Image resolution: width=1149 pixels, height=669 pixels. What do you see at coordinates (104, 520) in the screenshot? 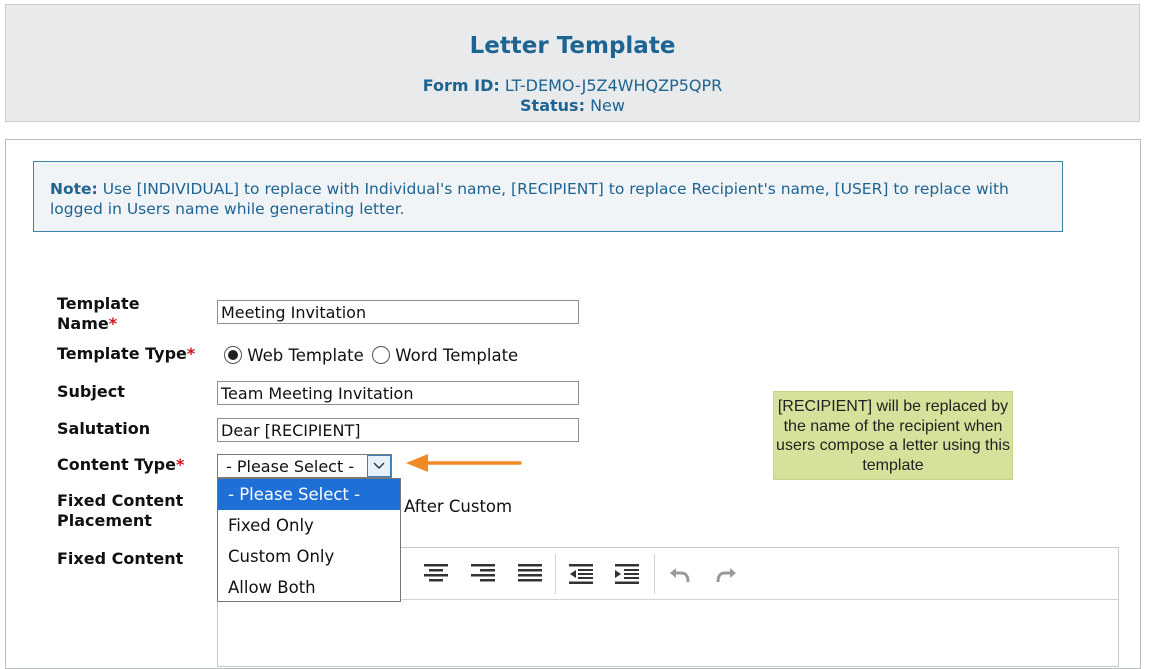
I see `fixed-content-placement-label-line2: Placement` at bounding box center [104, 520].